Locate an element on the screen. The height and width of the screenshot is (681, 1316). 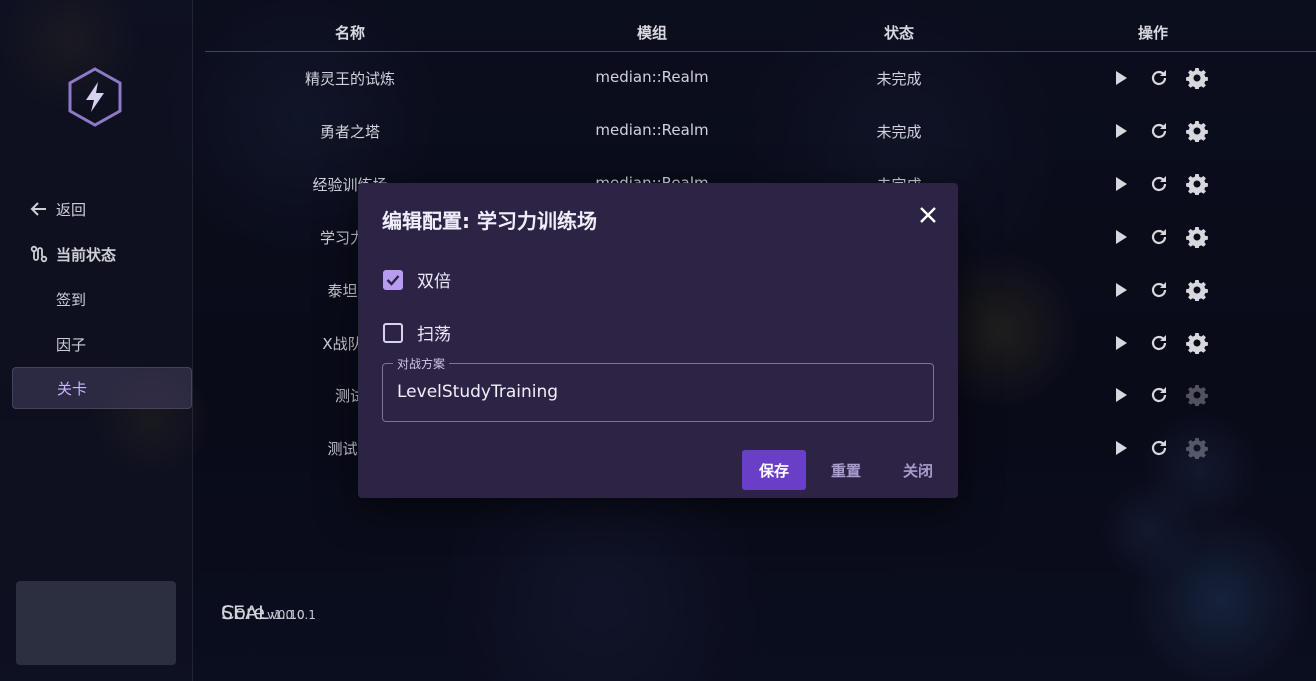
core-version: v1.0.0 is located at coordinates (285, 614).